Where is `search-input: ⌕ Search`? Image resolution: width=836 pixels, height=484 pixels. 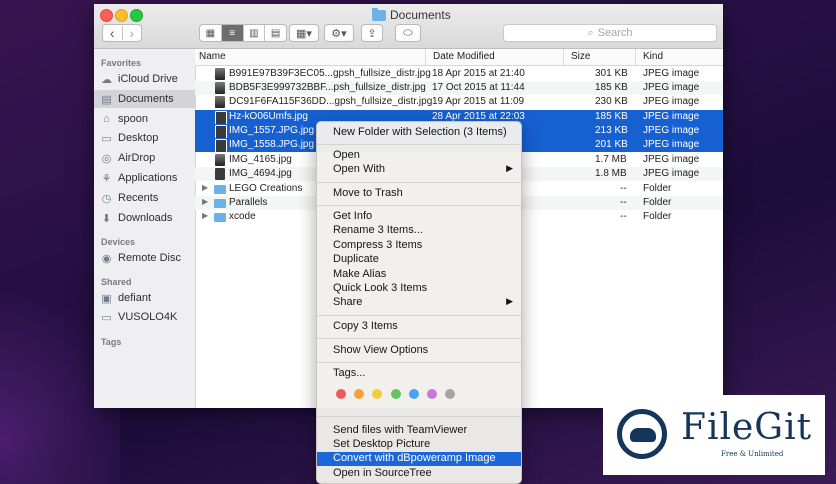 search-input: ⌕ Search is located at coordinates (610, 33).